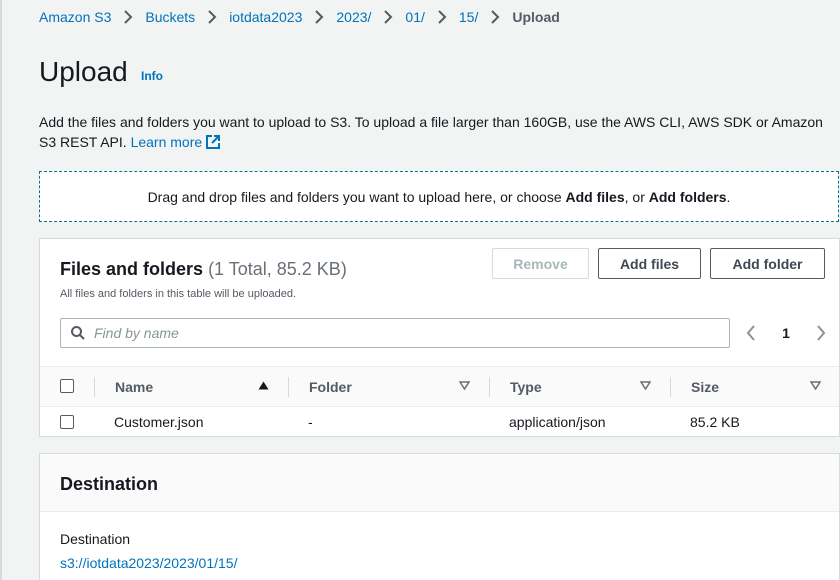 This screenshot has width=840, height=580. I want to click on page-title: Upload, so click(83, 71).